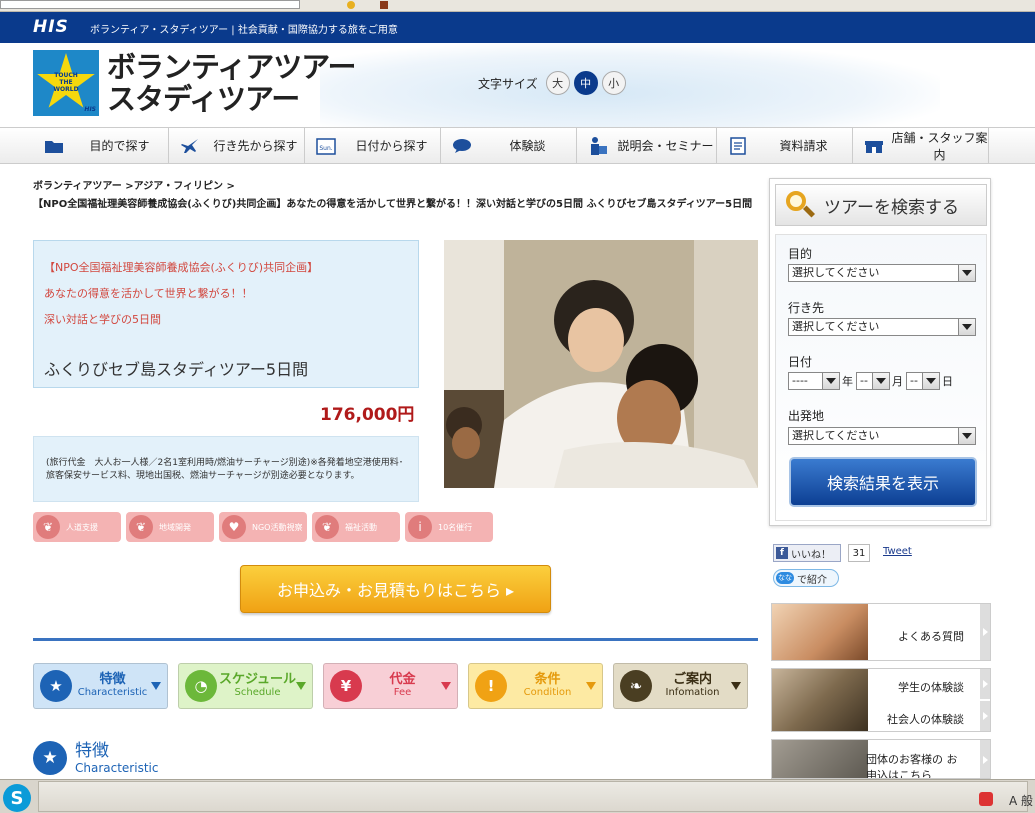 Image resolution: width=1035 pixels, height=813 pixels. I want to click on tag-humanitarian: ❦ 人道支援, so click(77, 527).